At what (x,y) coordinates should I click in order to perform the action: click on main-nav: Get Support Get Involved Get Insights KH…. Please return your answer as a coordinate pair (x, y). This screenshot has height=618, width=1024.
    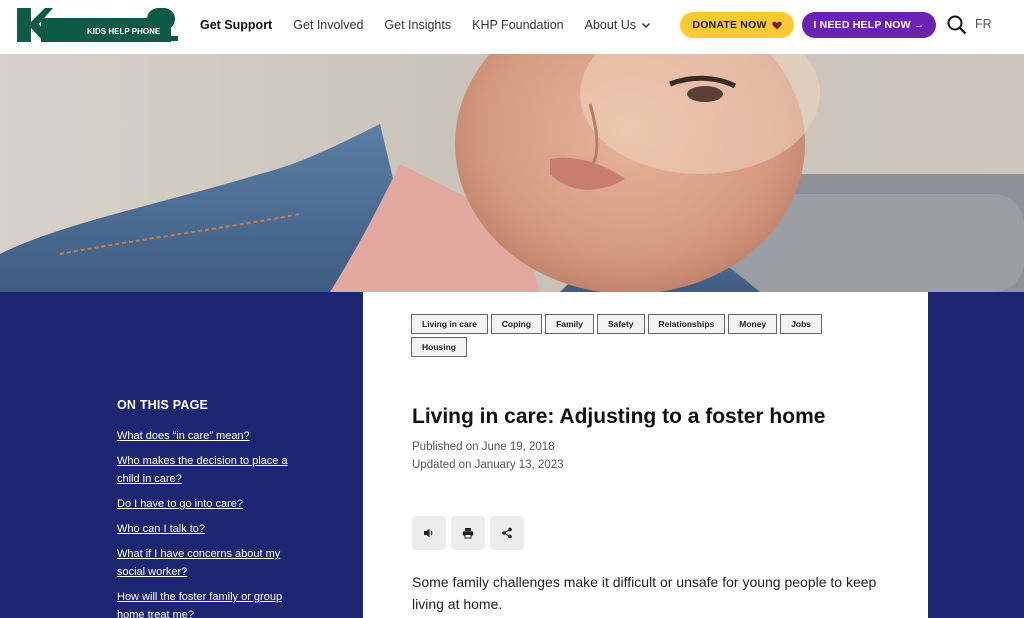
    Looking at the image, I should click on (436, 25).